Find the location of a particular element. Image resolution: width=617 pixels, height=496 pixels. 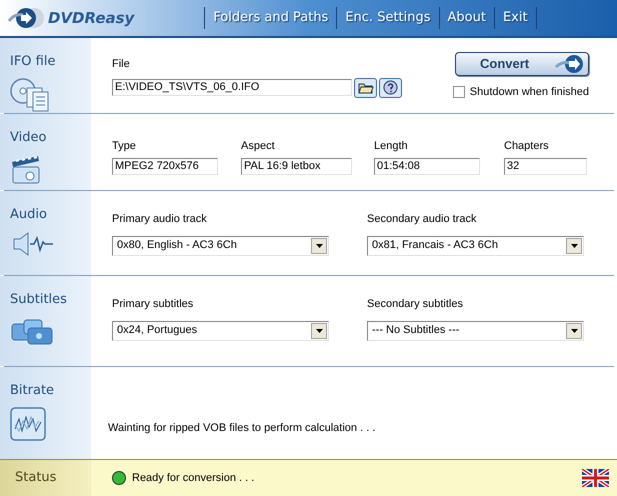

menu-item: About is located at coordinates (466, 18).